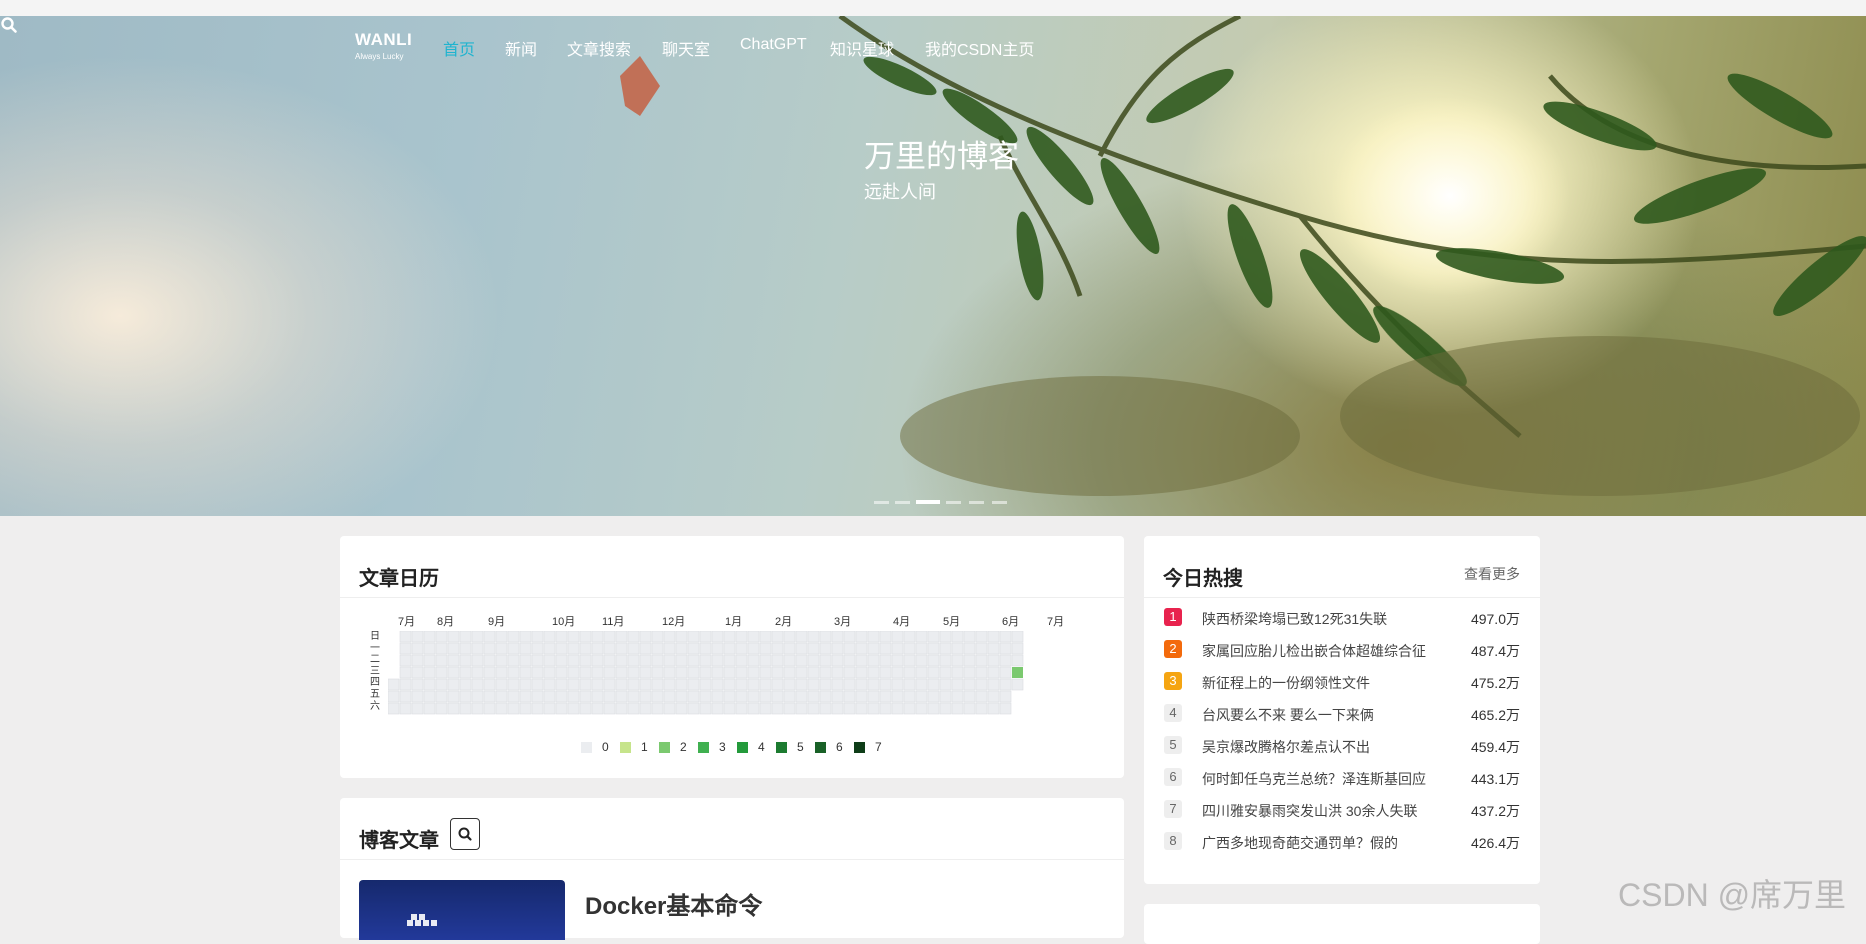 The height and width of the screenshot is (944, 1866). I want to click on hot-search-item: 1 陕西桥梁垮塌已致12死31失联 497.0万, so click(1342, 618).